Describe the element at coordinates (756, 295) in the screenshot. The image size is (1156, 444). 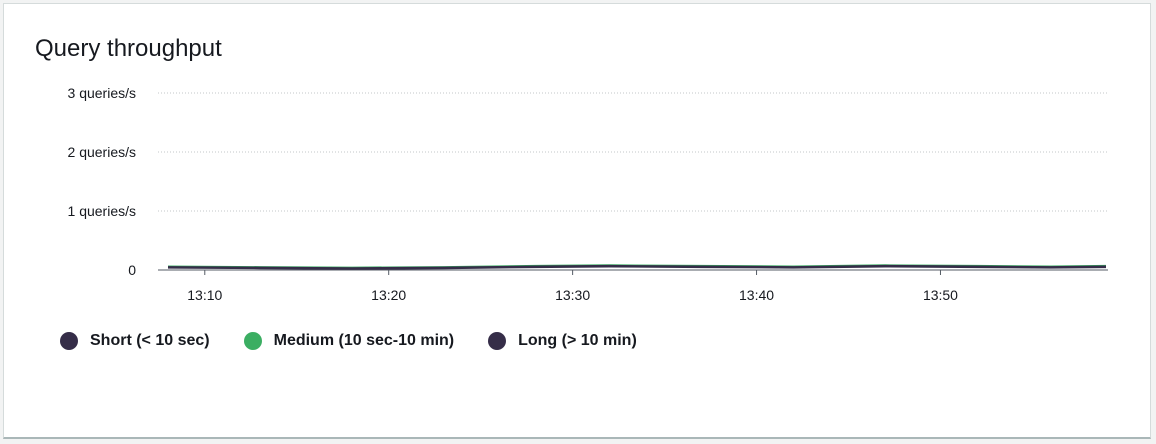
I see `x-tick-label: 13:40` at that location.